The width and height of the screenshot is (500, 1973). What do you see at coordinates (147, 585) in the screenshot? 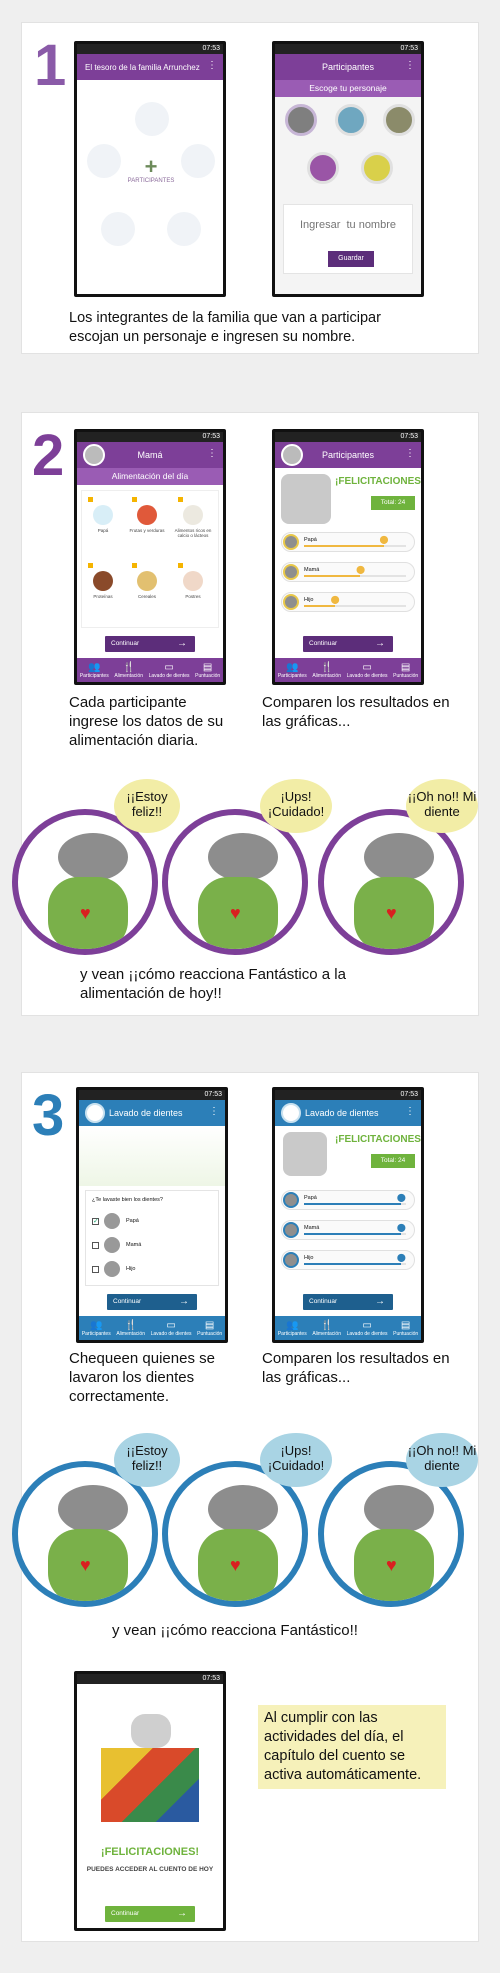
I see `food-item: Cereales` at bounding box center [147, 585].